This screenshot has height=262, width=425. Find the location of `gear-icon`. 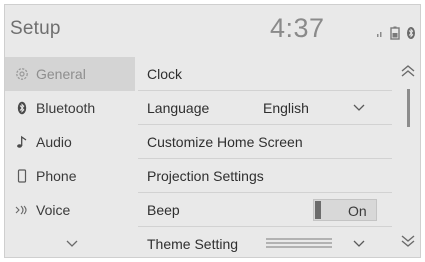

gear-icon is located at coordinates (22, 74).